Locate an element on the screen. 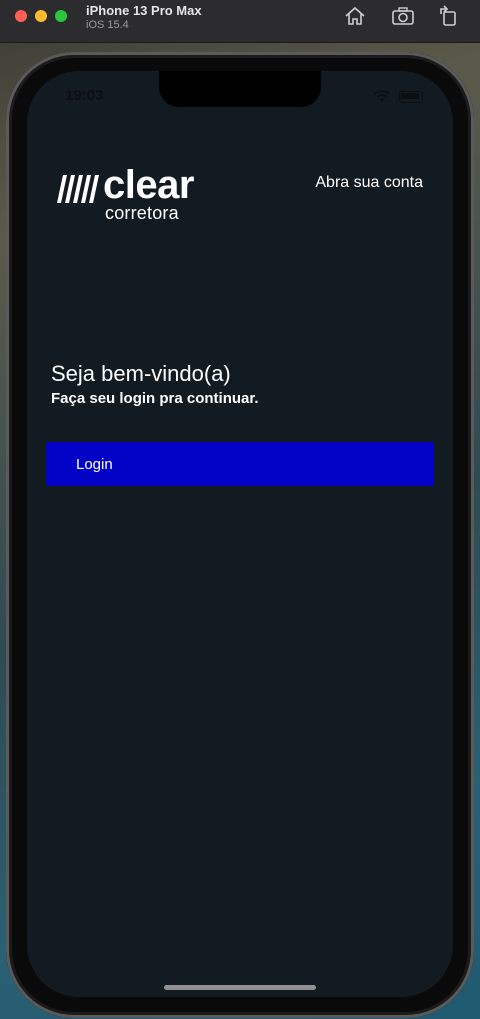  home-indicator is located at coordinates (240, 987).